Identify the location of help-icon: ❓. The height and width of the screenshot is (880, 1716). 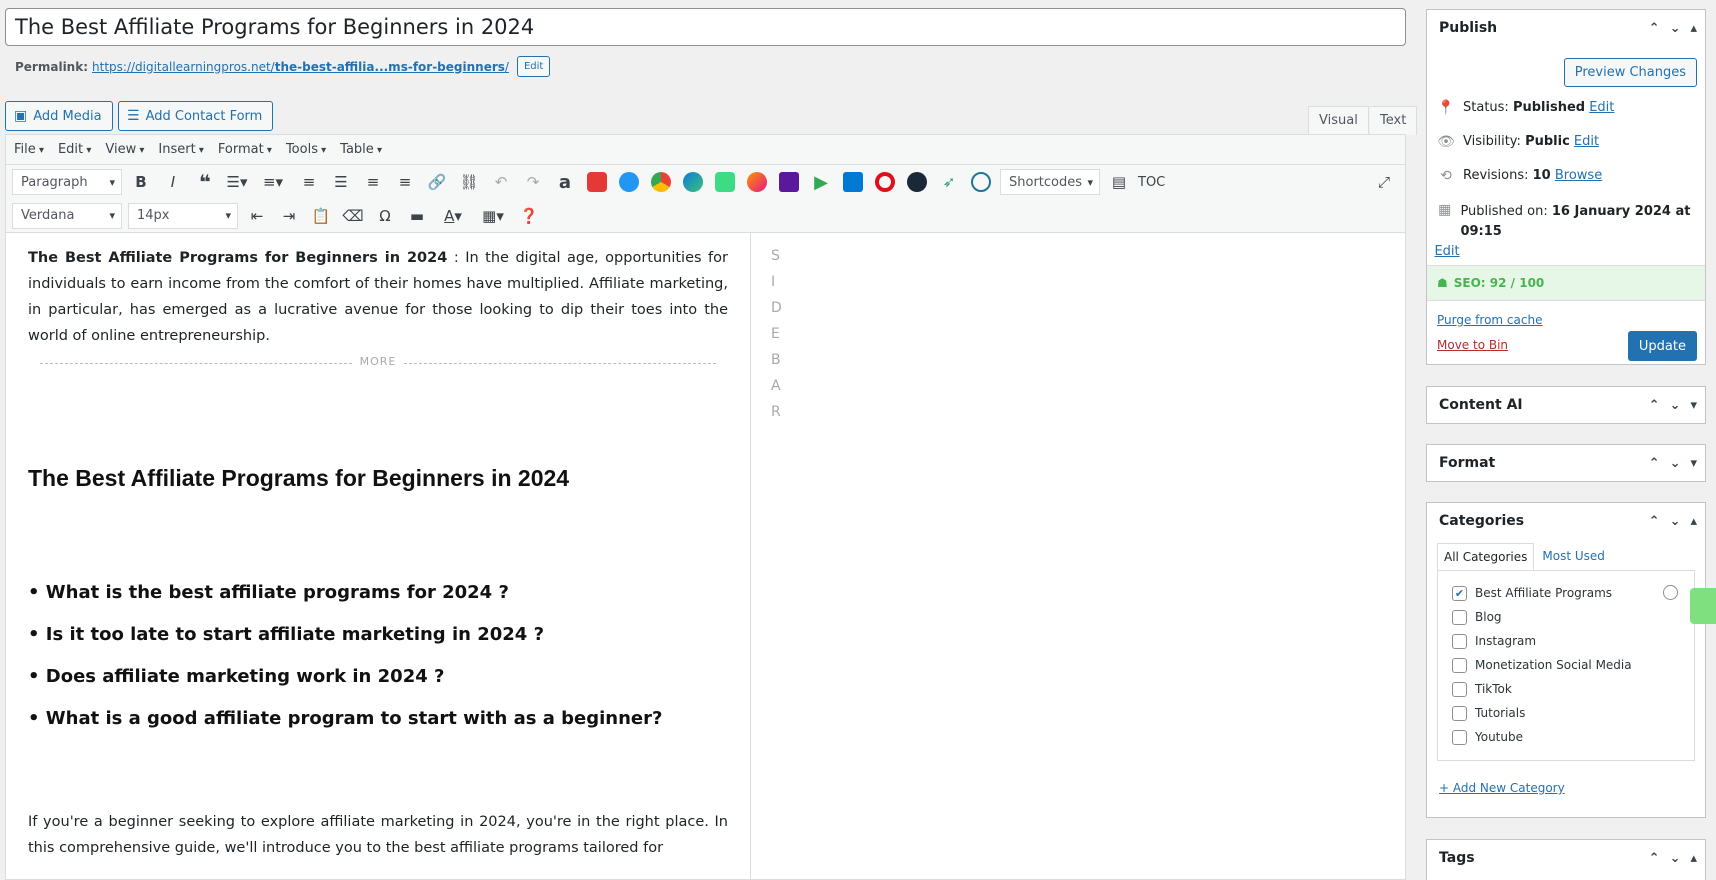
(529, 216).